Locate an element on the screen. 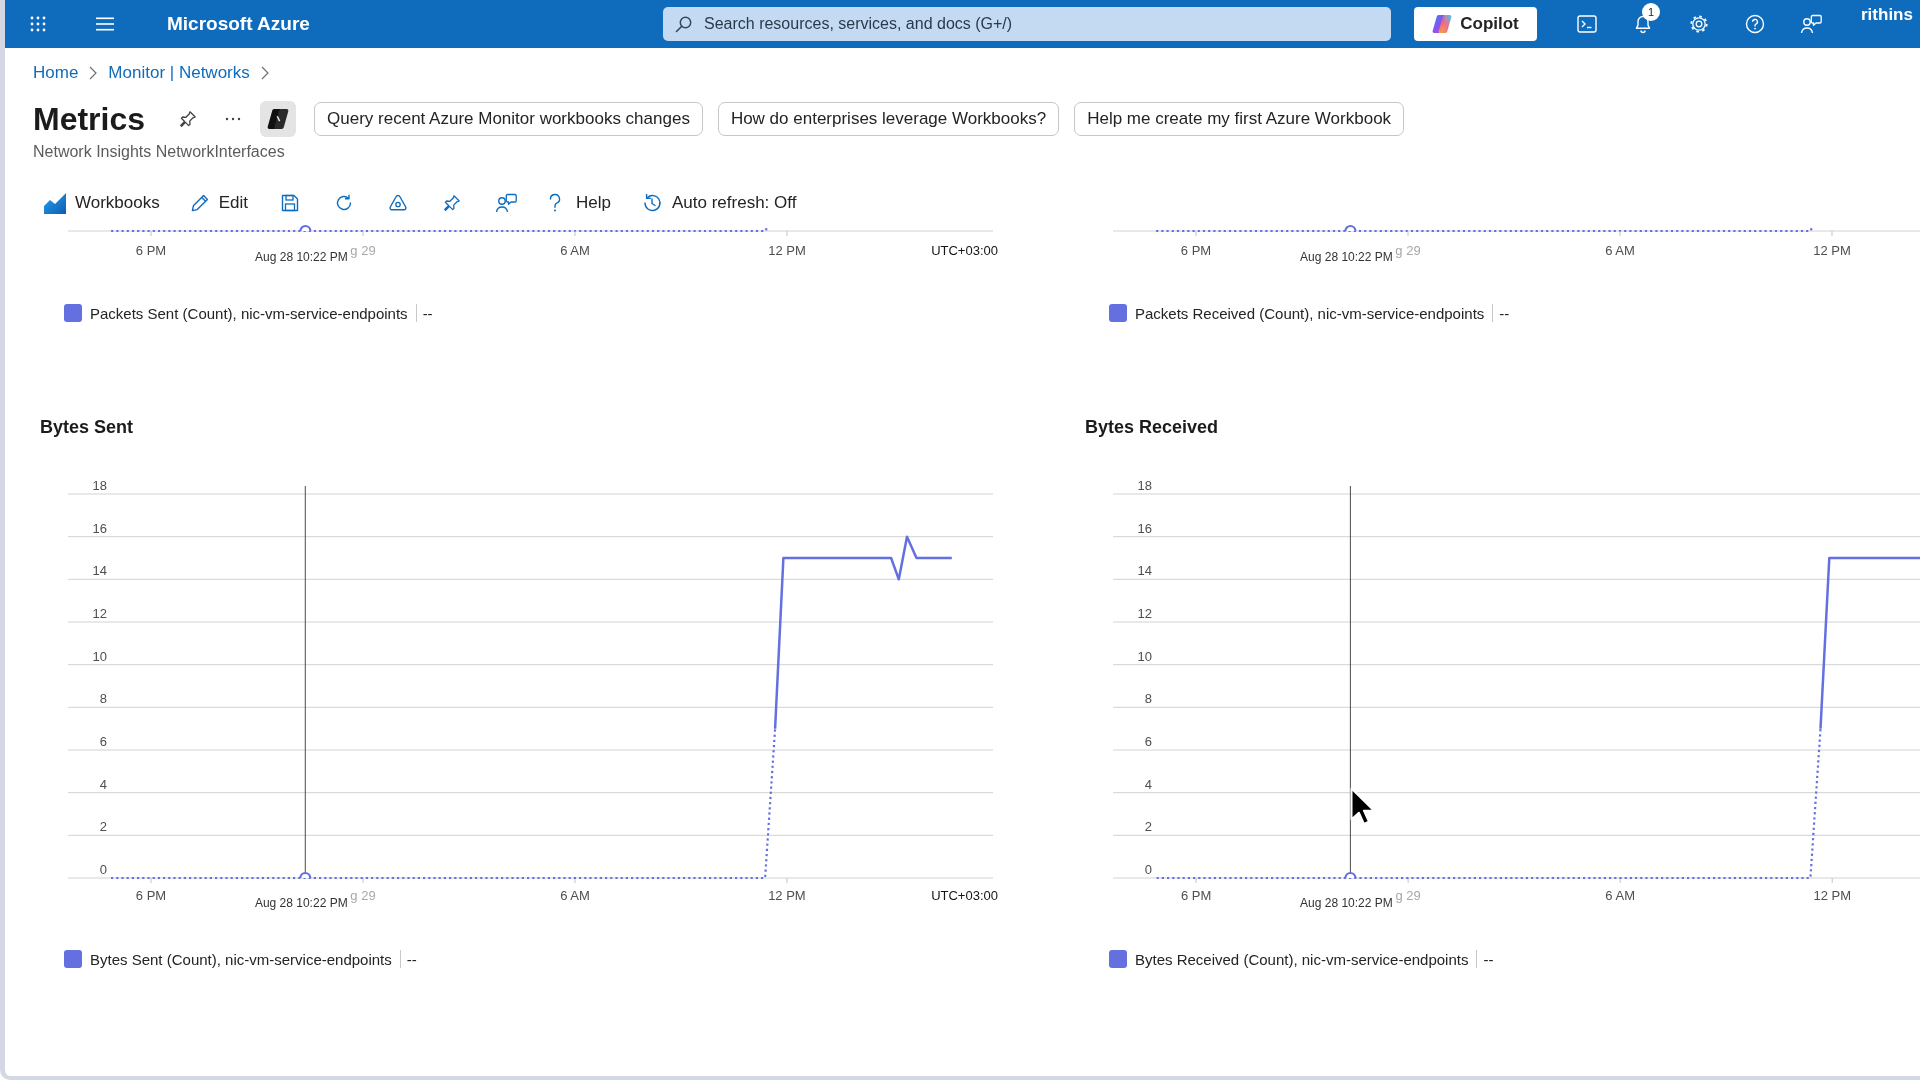 The height and width of the screenshot is (1080, 1920). settings-icon is located at coordinates (1699, 24).